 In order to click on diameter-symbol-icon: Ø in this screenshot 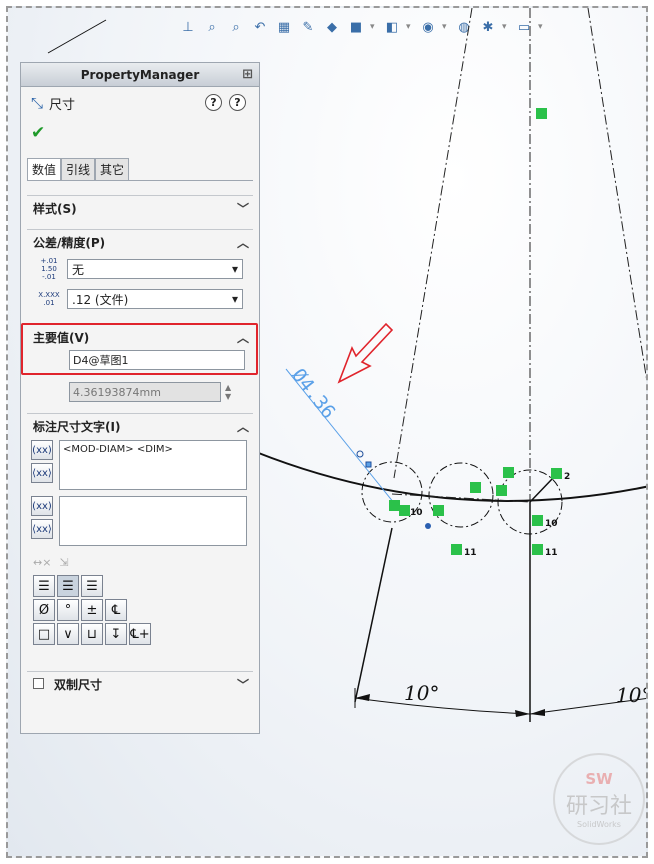, I will do `click(44, 610)`.